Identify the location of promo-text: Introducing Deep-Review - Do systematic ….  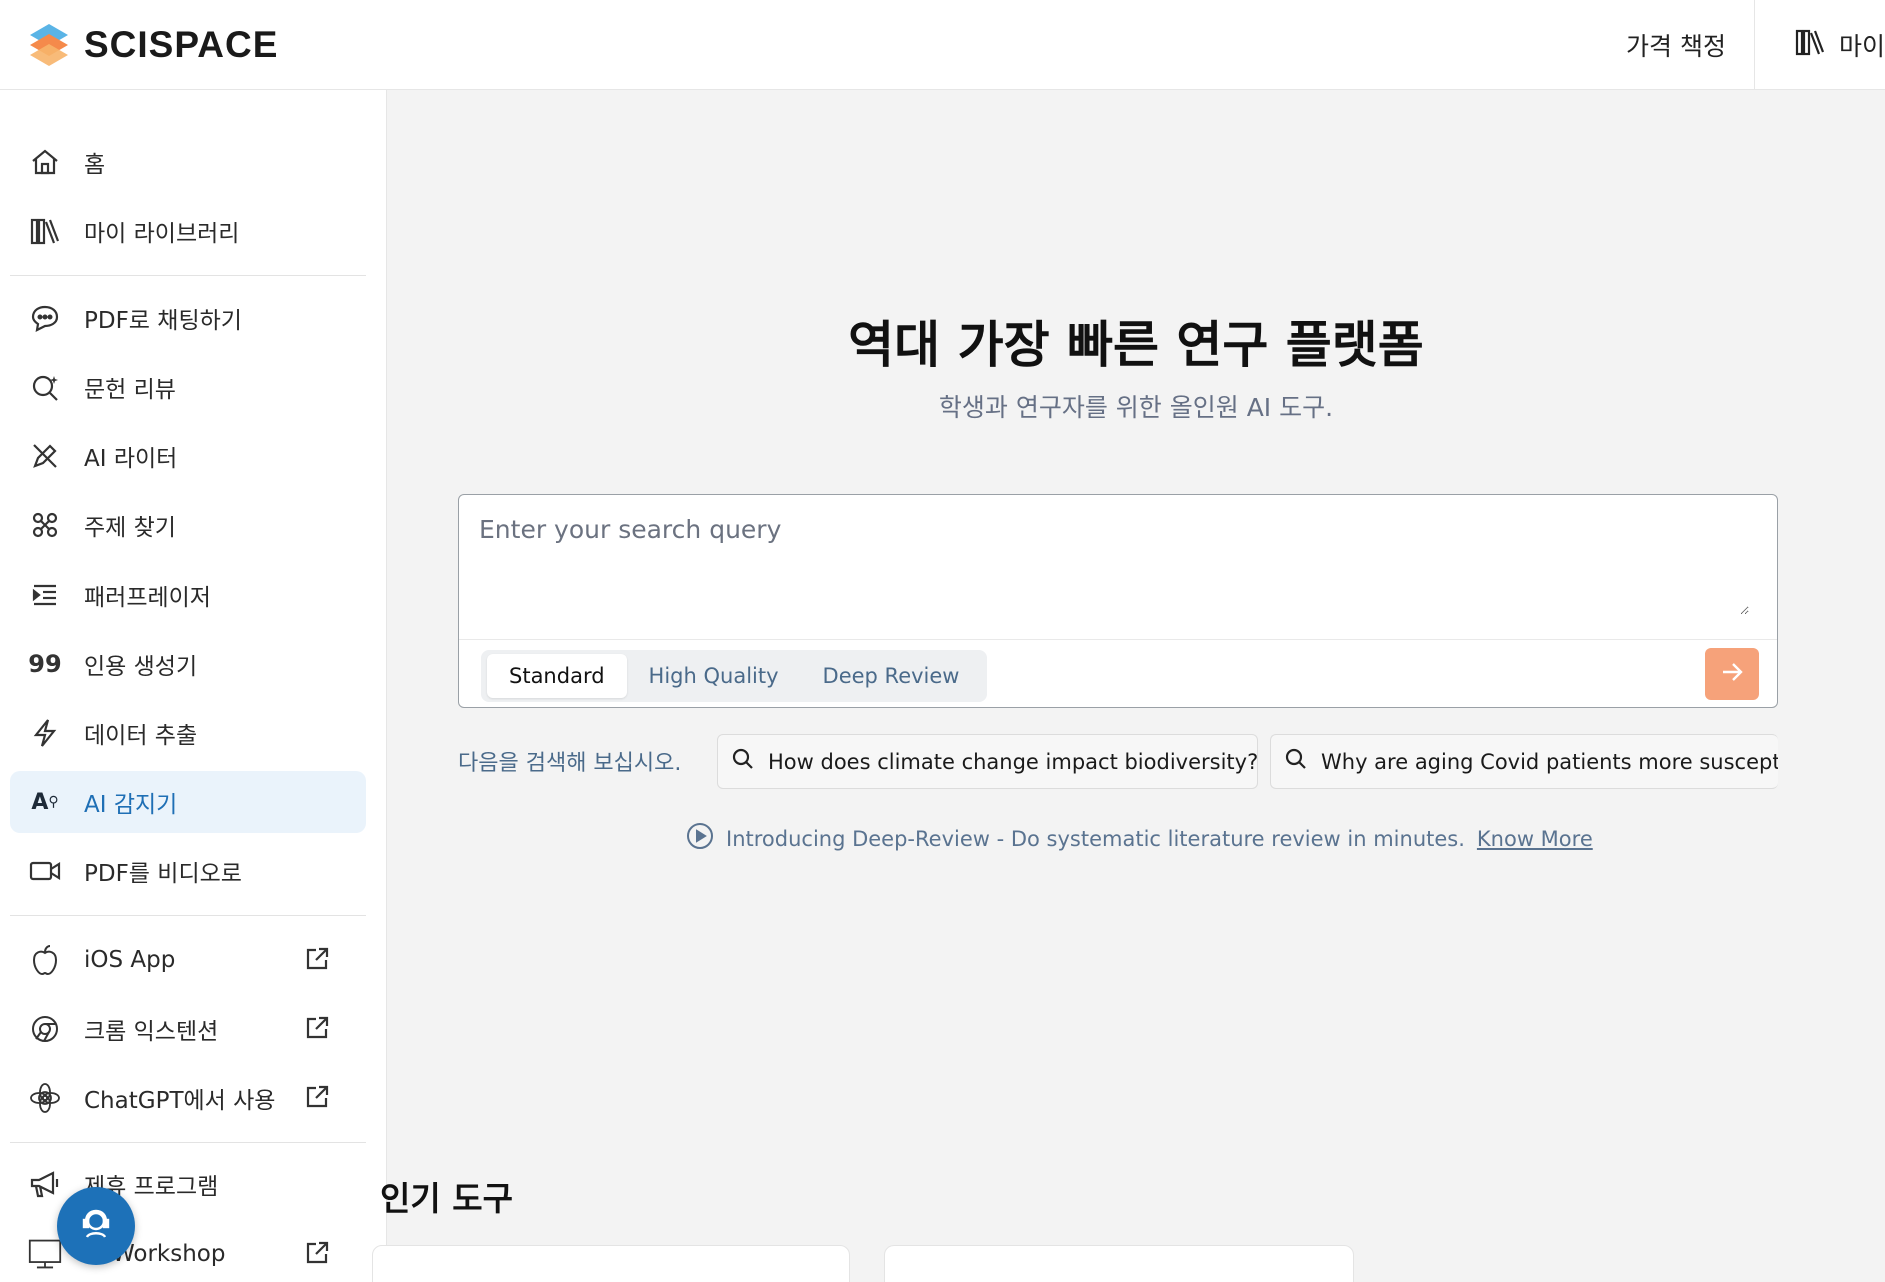
(1095, 838).